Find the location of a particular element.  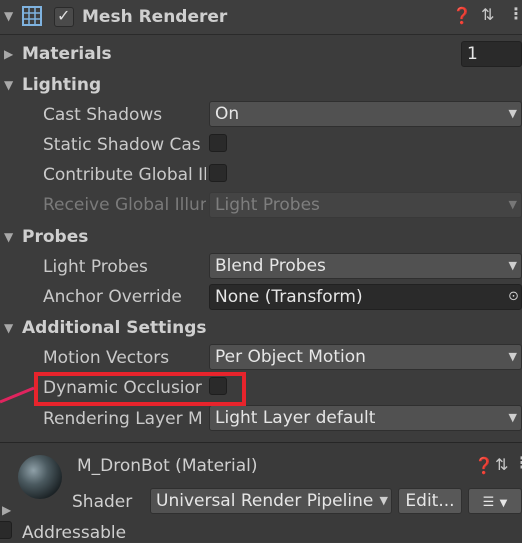

materials-count-field: 1 is located at coordinates (491, 54).